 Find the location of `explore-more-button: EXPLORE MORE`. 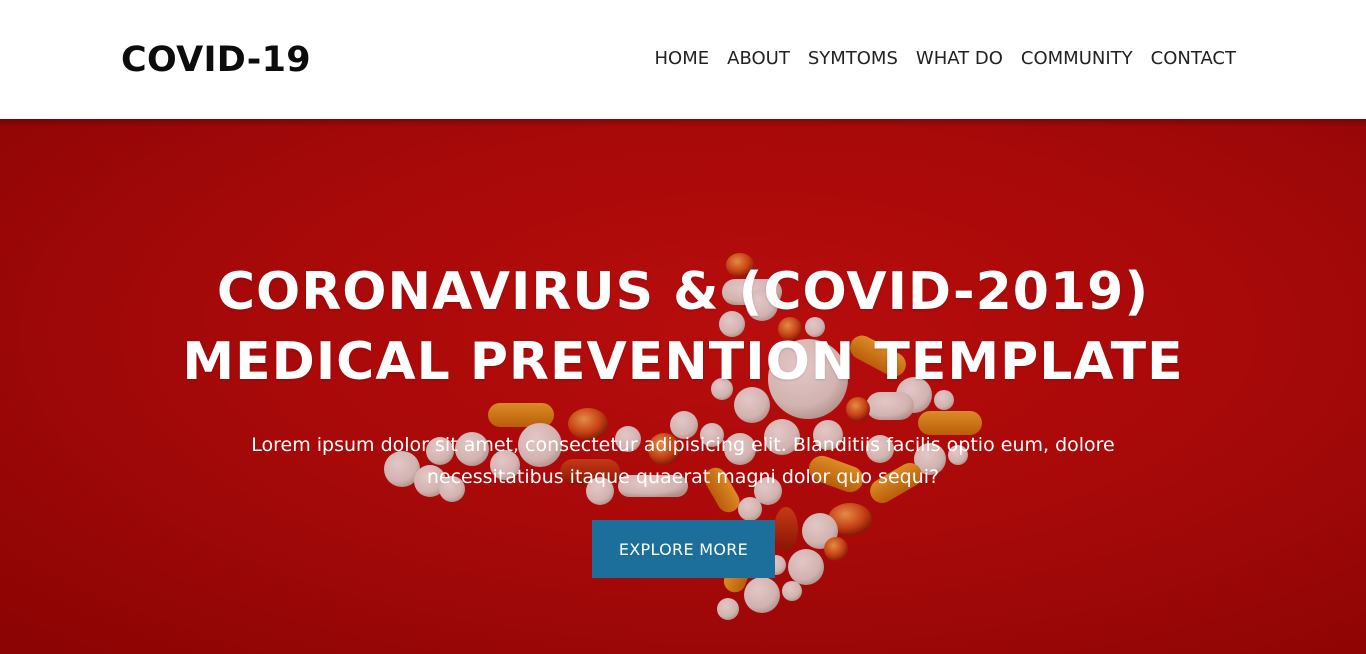

explore-more-button: EXPLORE MORE is located at coordinates (683, 549).